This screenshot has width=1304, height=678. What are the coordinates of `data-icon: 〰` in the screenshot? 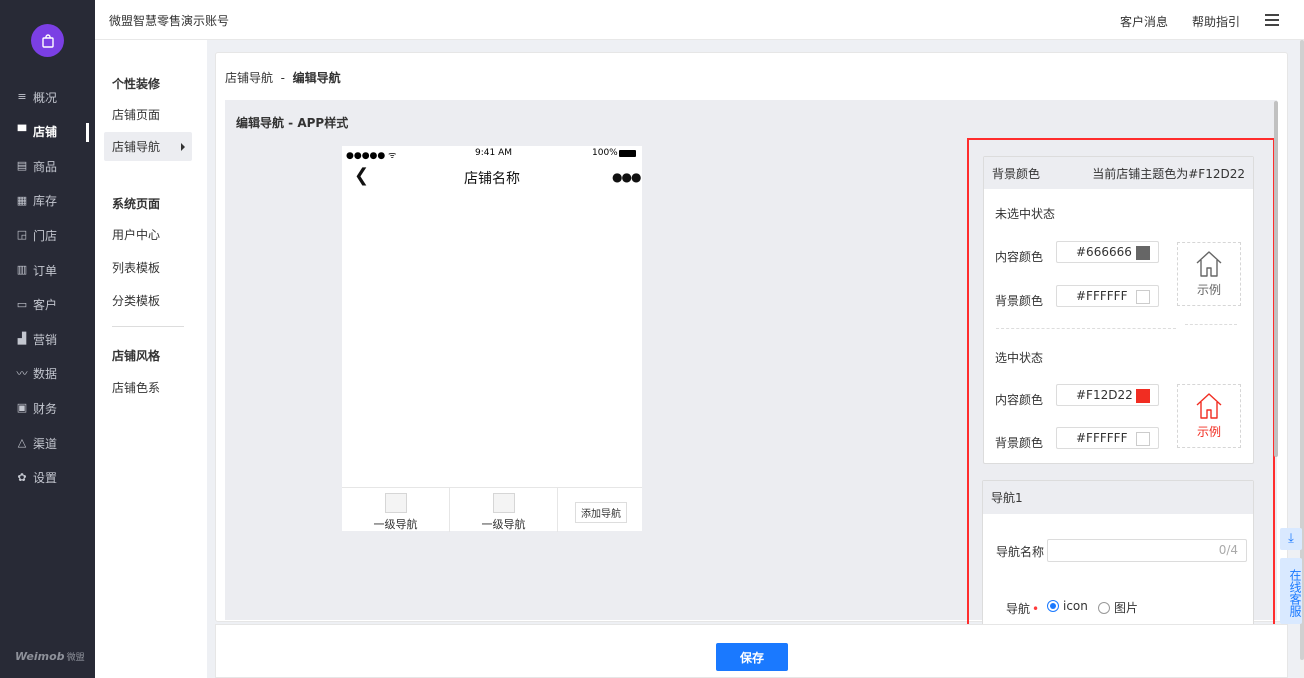 It's located at (22, 373).